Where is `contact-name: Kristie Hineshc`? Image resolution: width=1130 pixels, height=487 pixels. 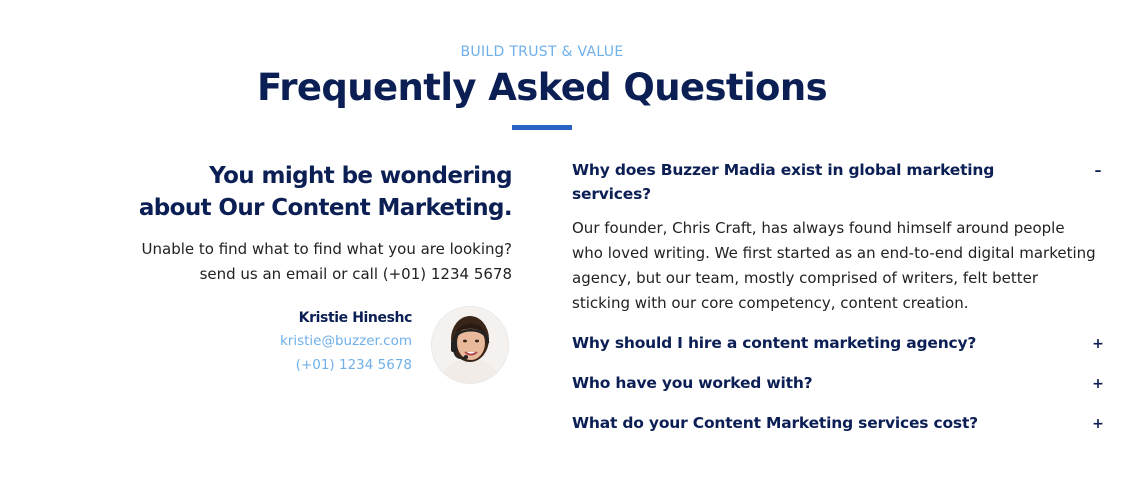 contact-name: Kristie Hineshc is located at coordinates (355, 318).